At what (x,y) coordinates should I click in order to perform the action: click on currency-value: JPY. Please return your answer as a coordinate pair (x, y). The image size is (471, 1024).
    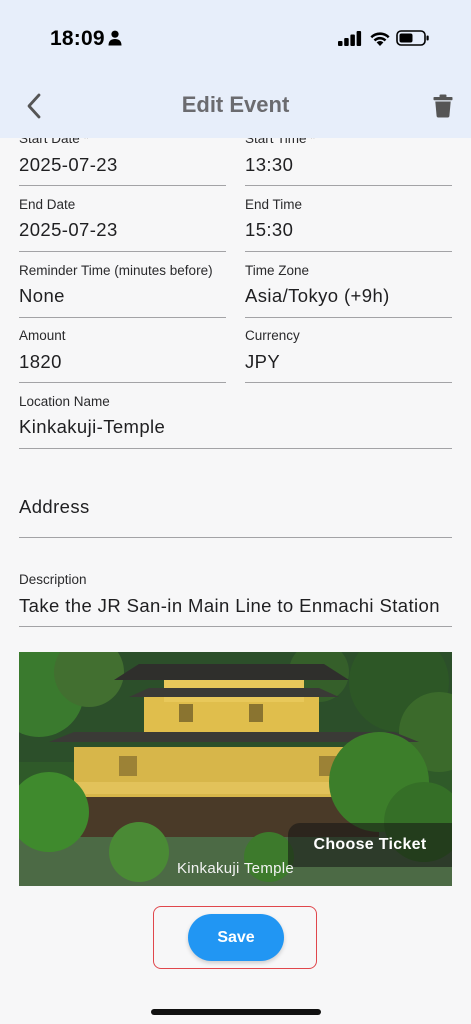
    Looking at the image, I should click on (263, 361).